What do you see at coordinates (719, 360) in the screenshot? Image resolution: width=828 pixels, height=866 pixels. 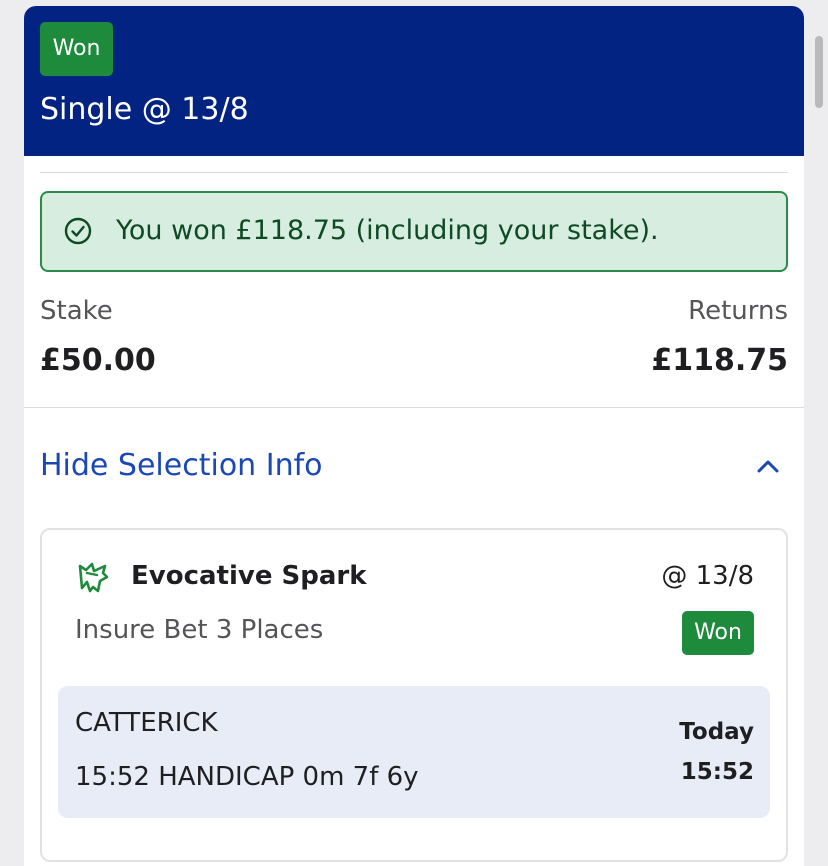 I see `returns-value: £118.75` at bounding box center [719, 360].